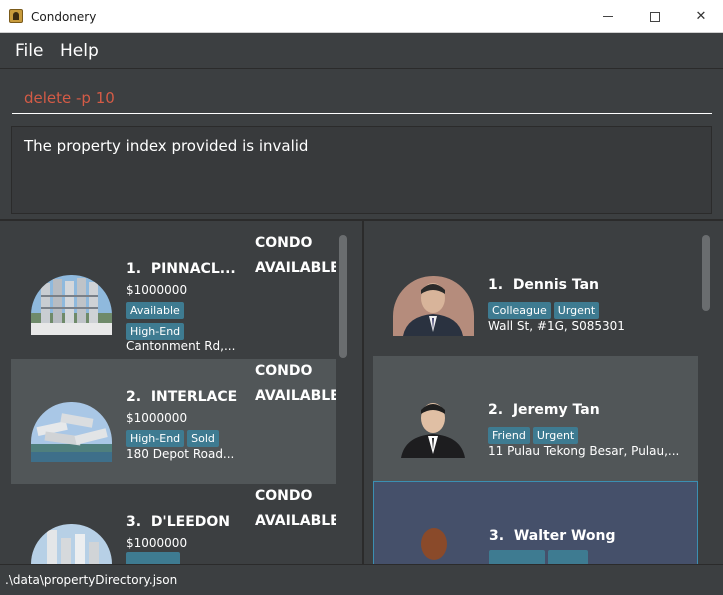 This screenshot has height=595, width=723. Describe the element at coordinates (343, 296) in the screenshot. I see `property-list-scrollbar` at that location.